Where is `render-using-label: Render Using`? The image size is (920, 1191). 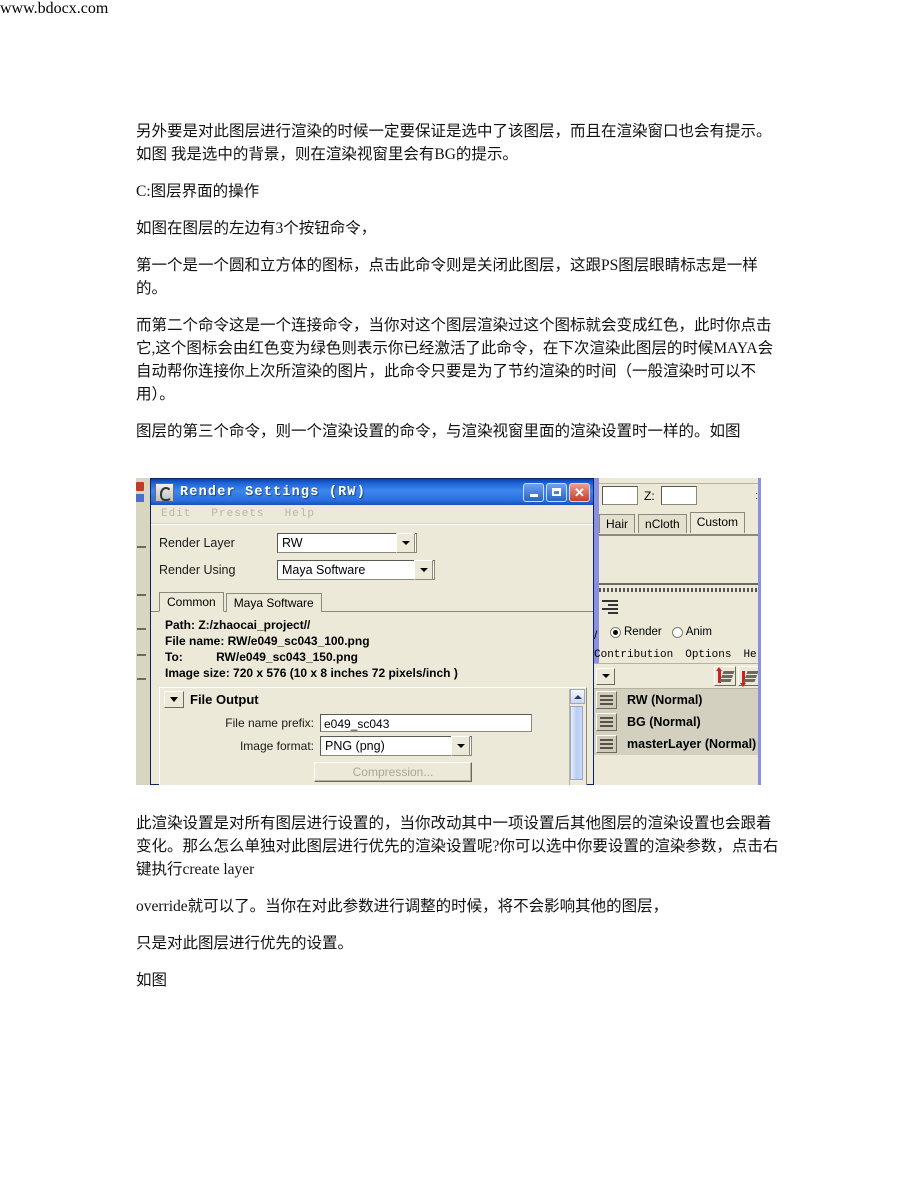
render-using-label: Render Using is located at coordinates (197, 570).